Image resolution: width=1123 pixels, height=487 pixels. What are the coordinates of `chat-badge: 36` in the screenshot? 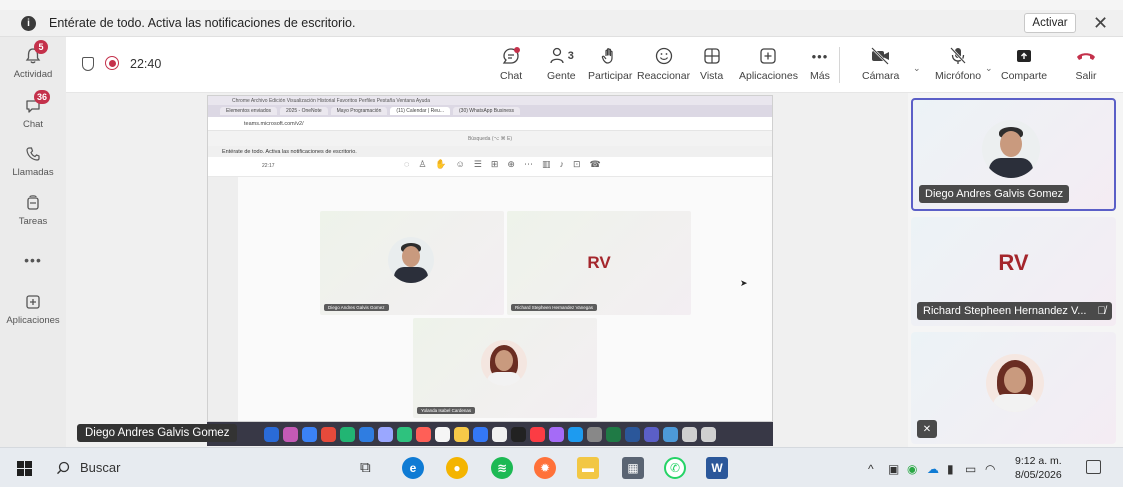 It's located at (42, 97).